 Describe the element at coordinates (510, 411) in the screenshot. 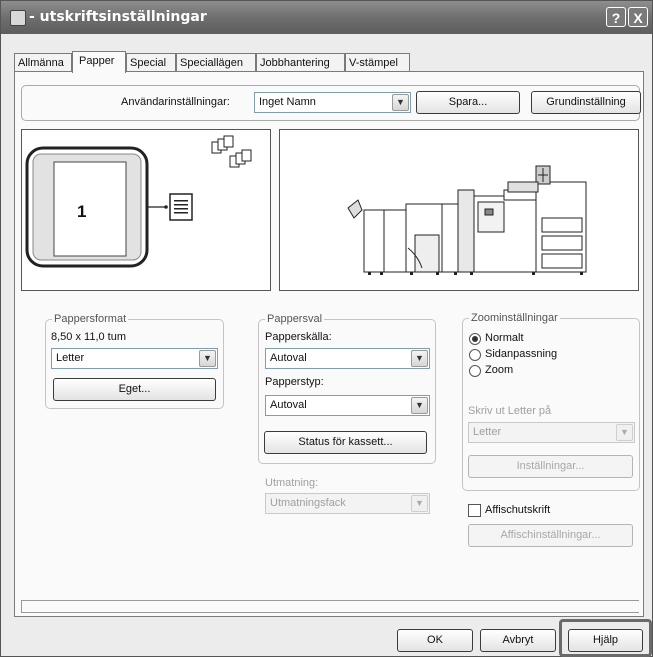

I see `print-on-label: Skriv ut Letter på` at that location.